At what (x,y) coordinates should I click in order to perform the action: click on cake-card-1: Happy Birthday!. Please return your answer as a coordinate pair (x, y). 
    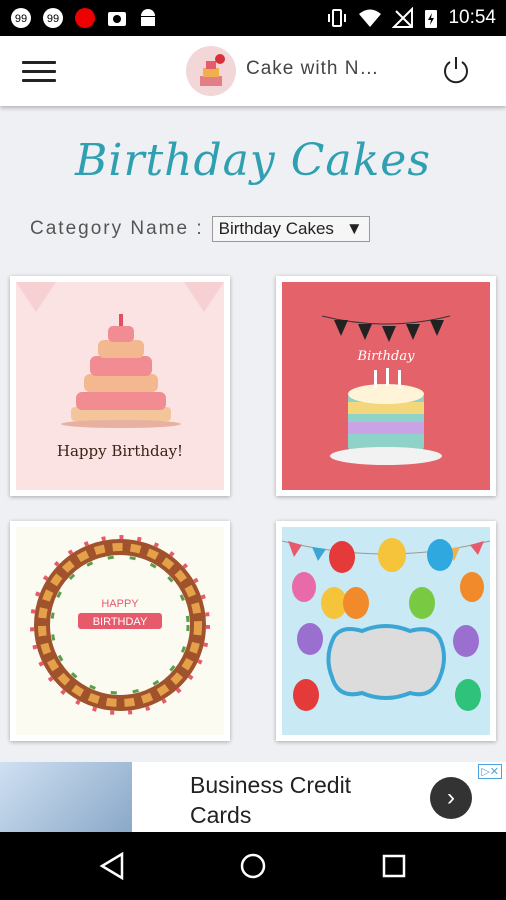
    Looking at the image, I should click on (120, 386).